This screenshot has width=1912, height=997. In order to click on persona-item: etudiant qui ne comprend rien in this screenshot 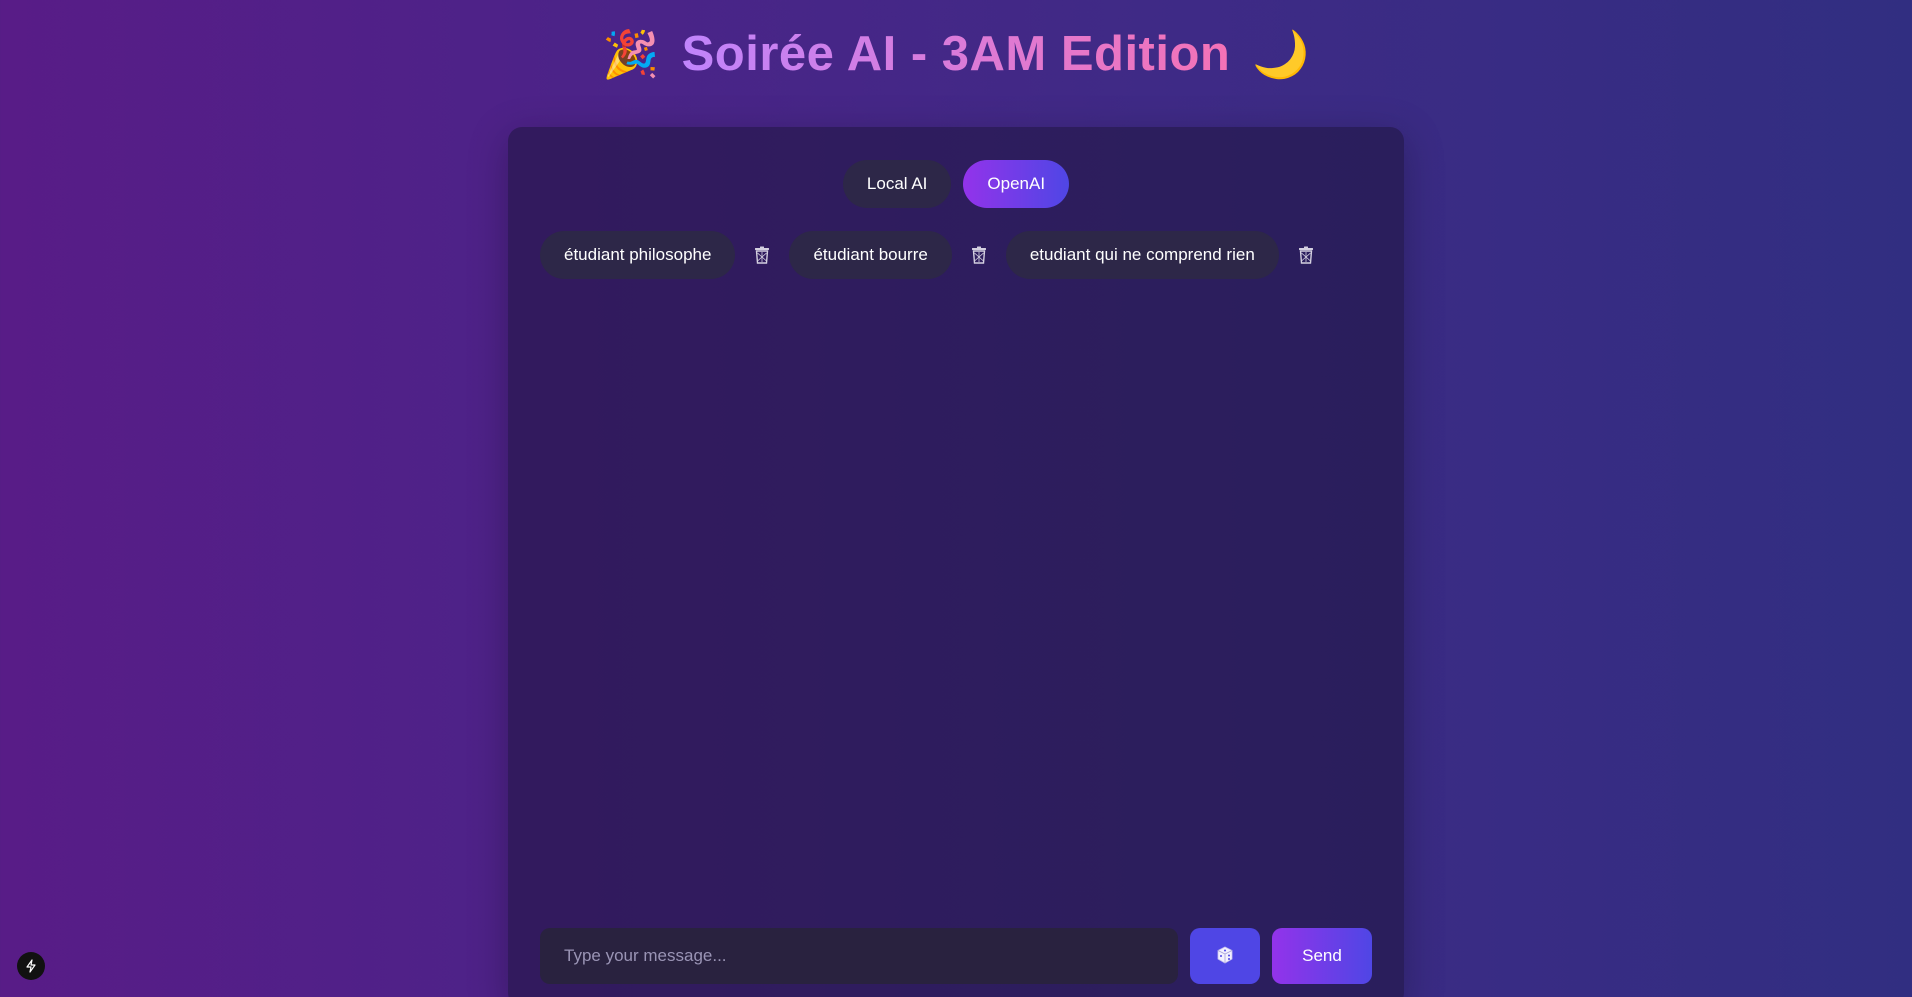, I will do `click(1162, 255)`.